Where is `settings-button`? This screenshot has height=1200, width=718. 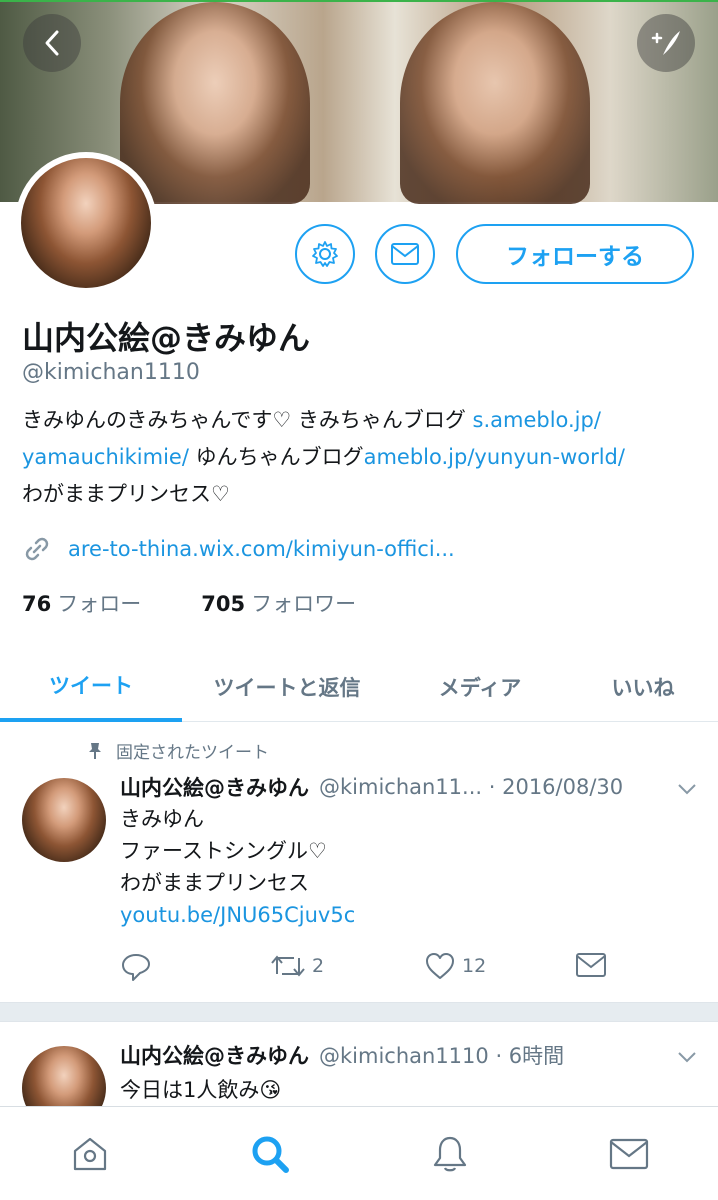
settings-button is located at coordinates (325, 254).